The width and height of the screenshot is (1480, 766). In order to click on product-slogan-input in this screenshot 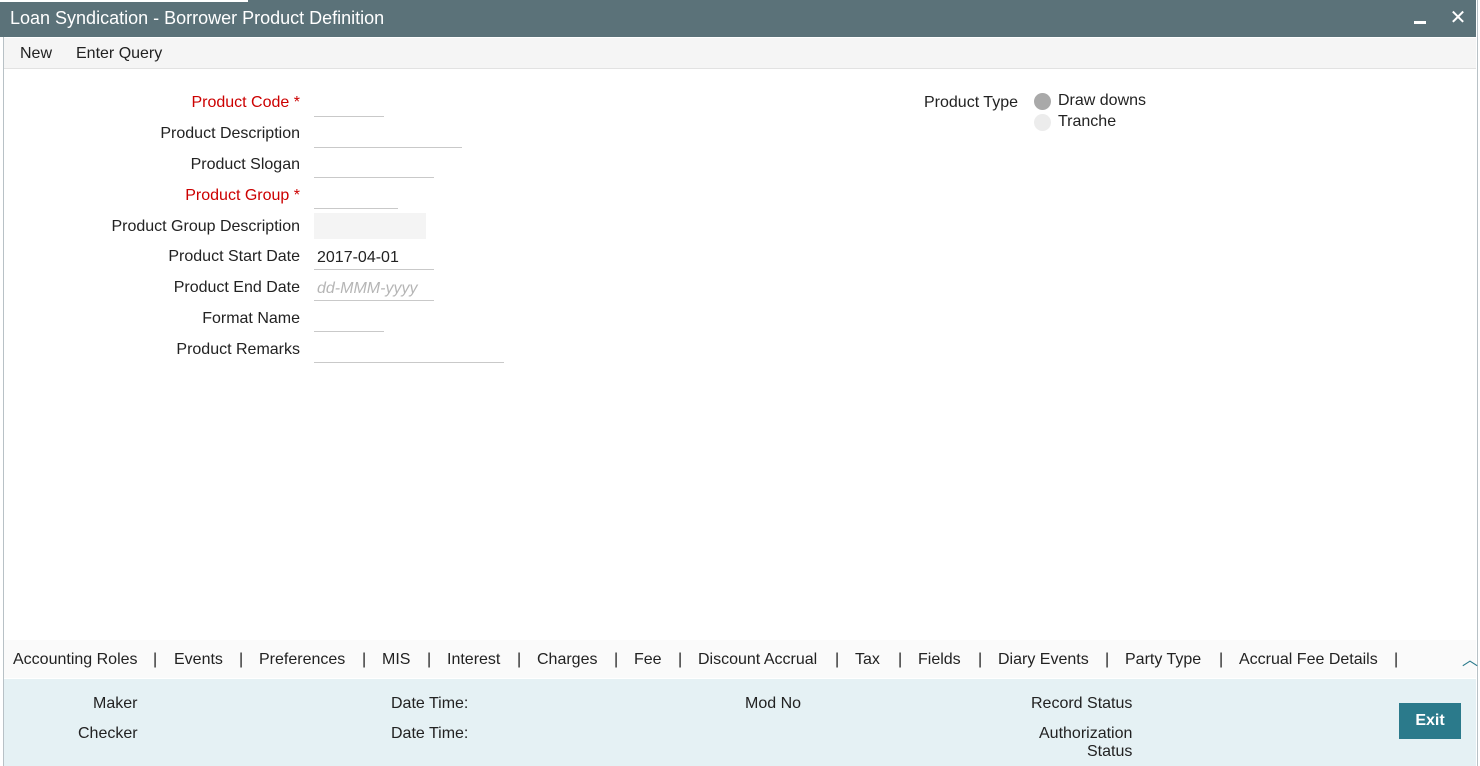, I will do `click(374, 166)`.